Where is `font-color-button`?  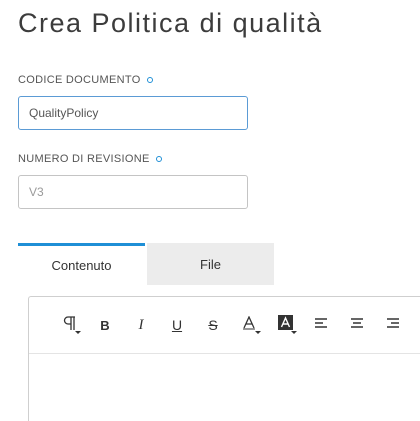 font-color-button is located at coordinates (249, 325).